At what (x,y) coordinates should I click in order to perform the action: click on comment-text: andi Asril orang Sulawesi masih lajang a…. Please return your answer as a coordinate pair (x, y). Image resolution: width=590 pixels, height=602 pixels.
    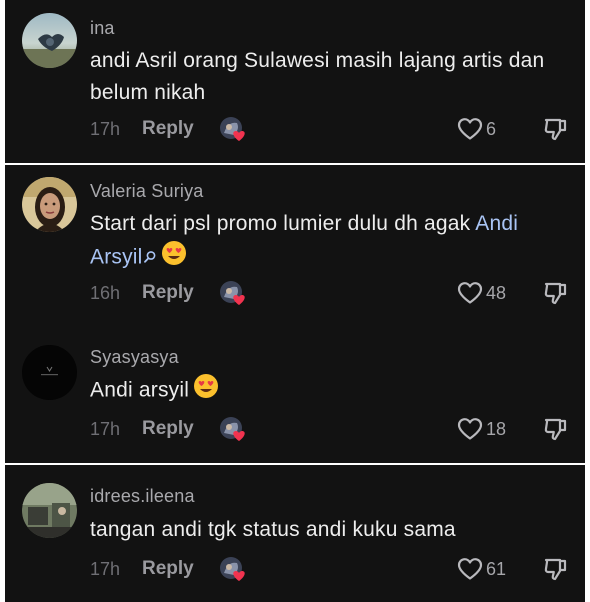
    Looking at the image, I should click on (317, 76).